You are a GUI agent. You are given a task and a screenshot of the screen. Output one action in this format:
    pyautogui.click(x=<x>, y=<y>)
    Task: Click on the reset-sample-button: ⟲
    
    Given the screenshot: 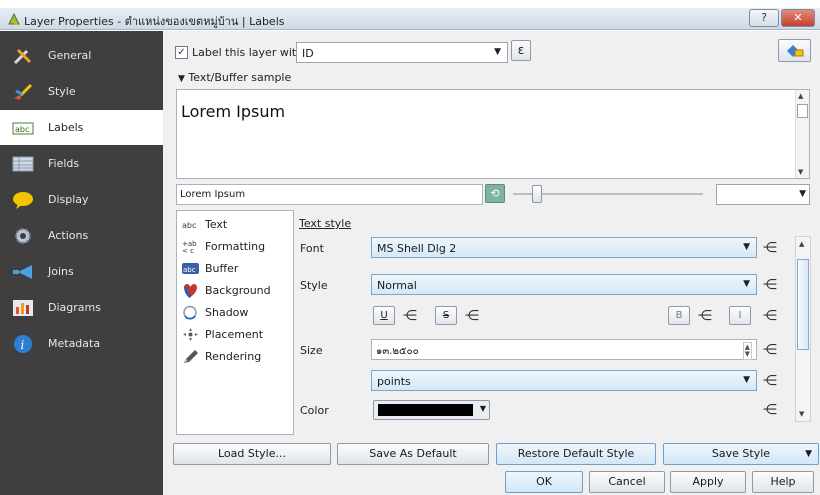 What is the action you would take?
    pyautogui.click(x=495, y=193)
    